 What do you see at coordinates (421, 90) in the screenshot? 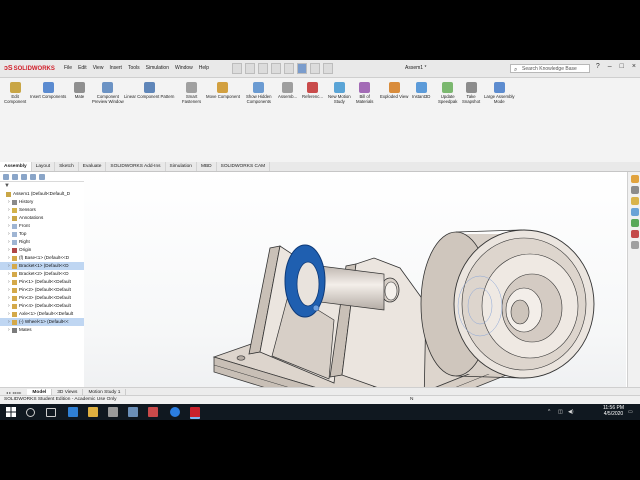
I see `ribbon-button-13: Instant3D` at bounding box center [421, 90].